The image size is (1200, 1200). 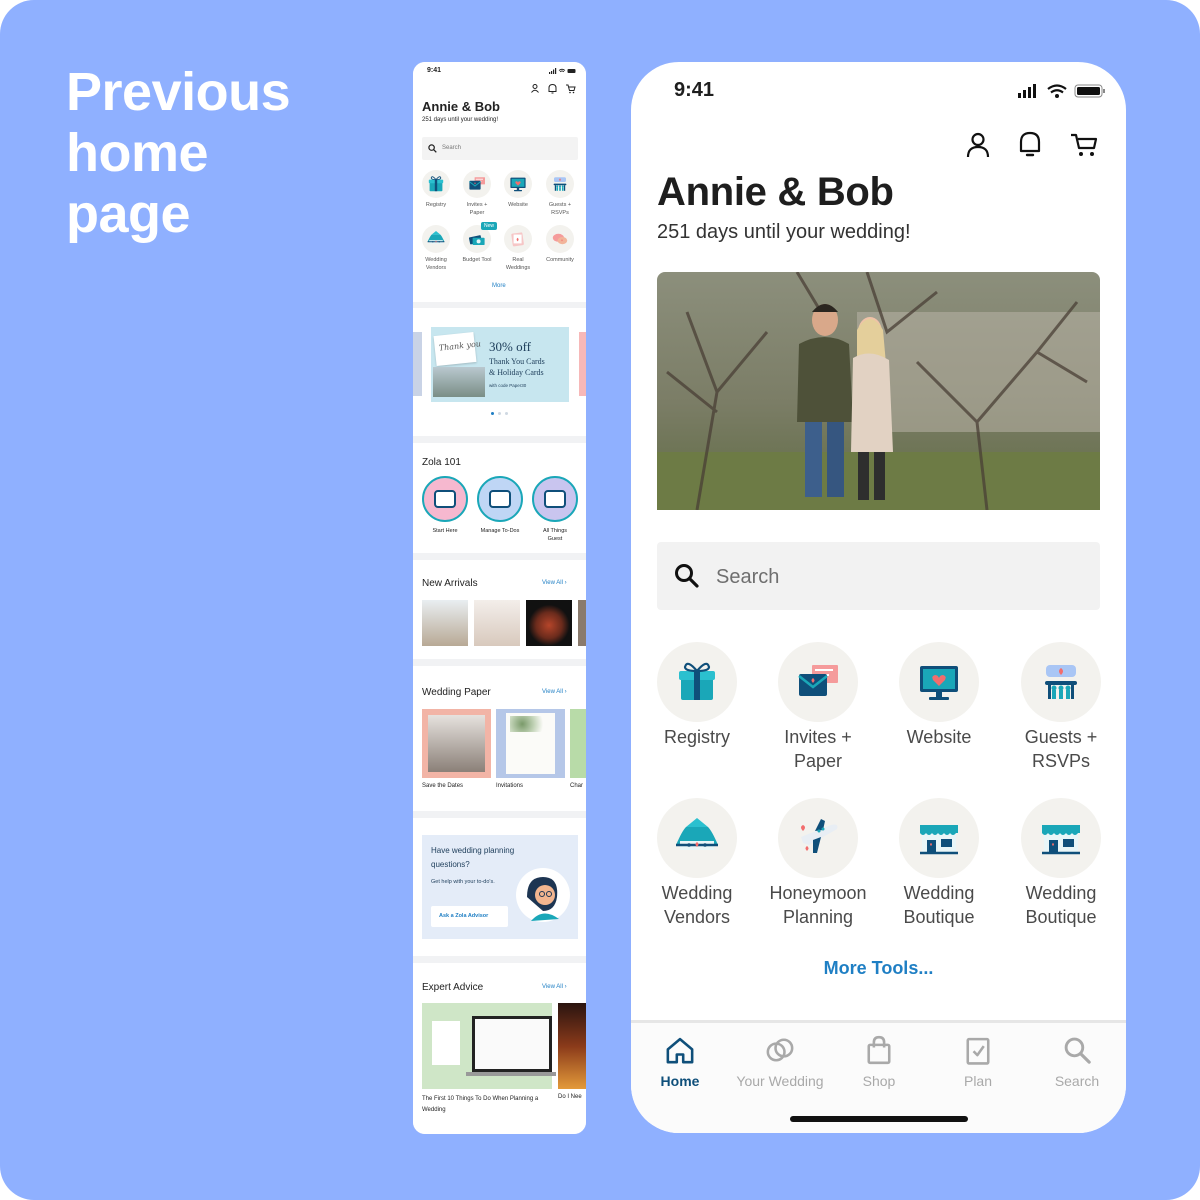 I want to click on promo-photo, so click(x=459, y=382).